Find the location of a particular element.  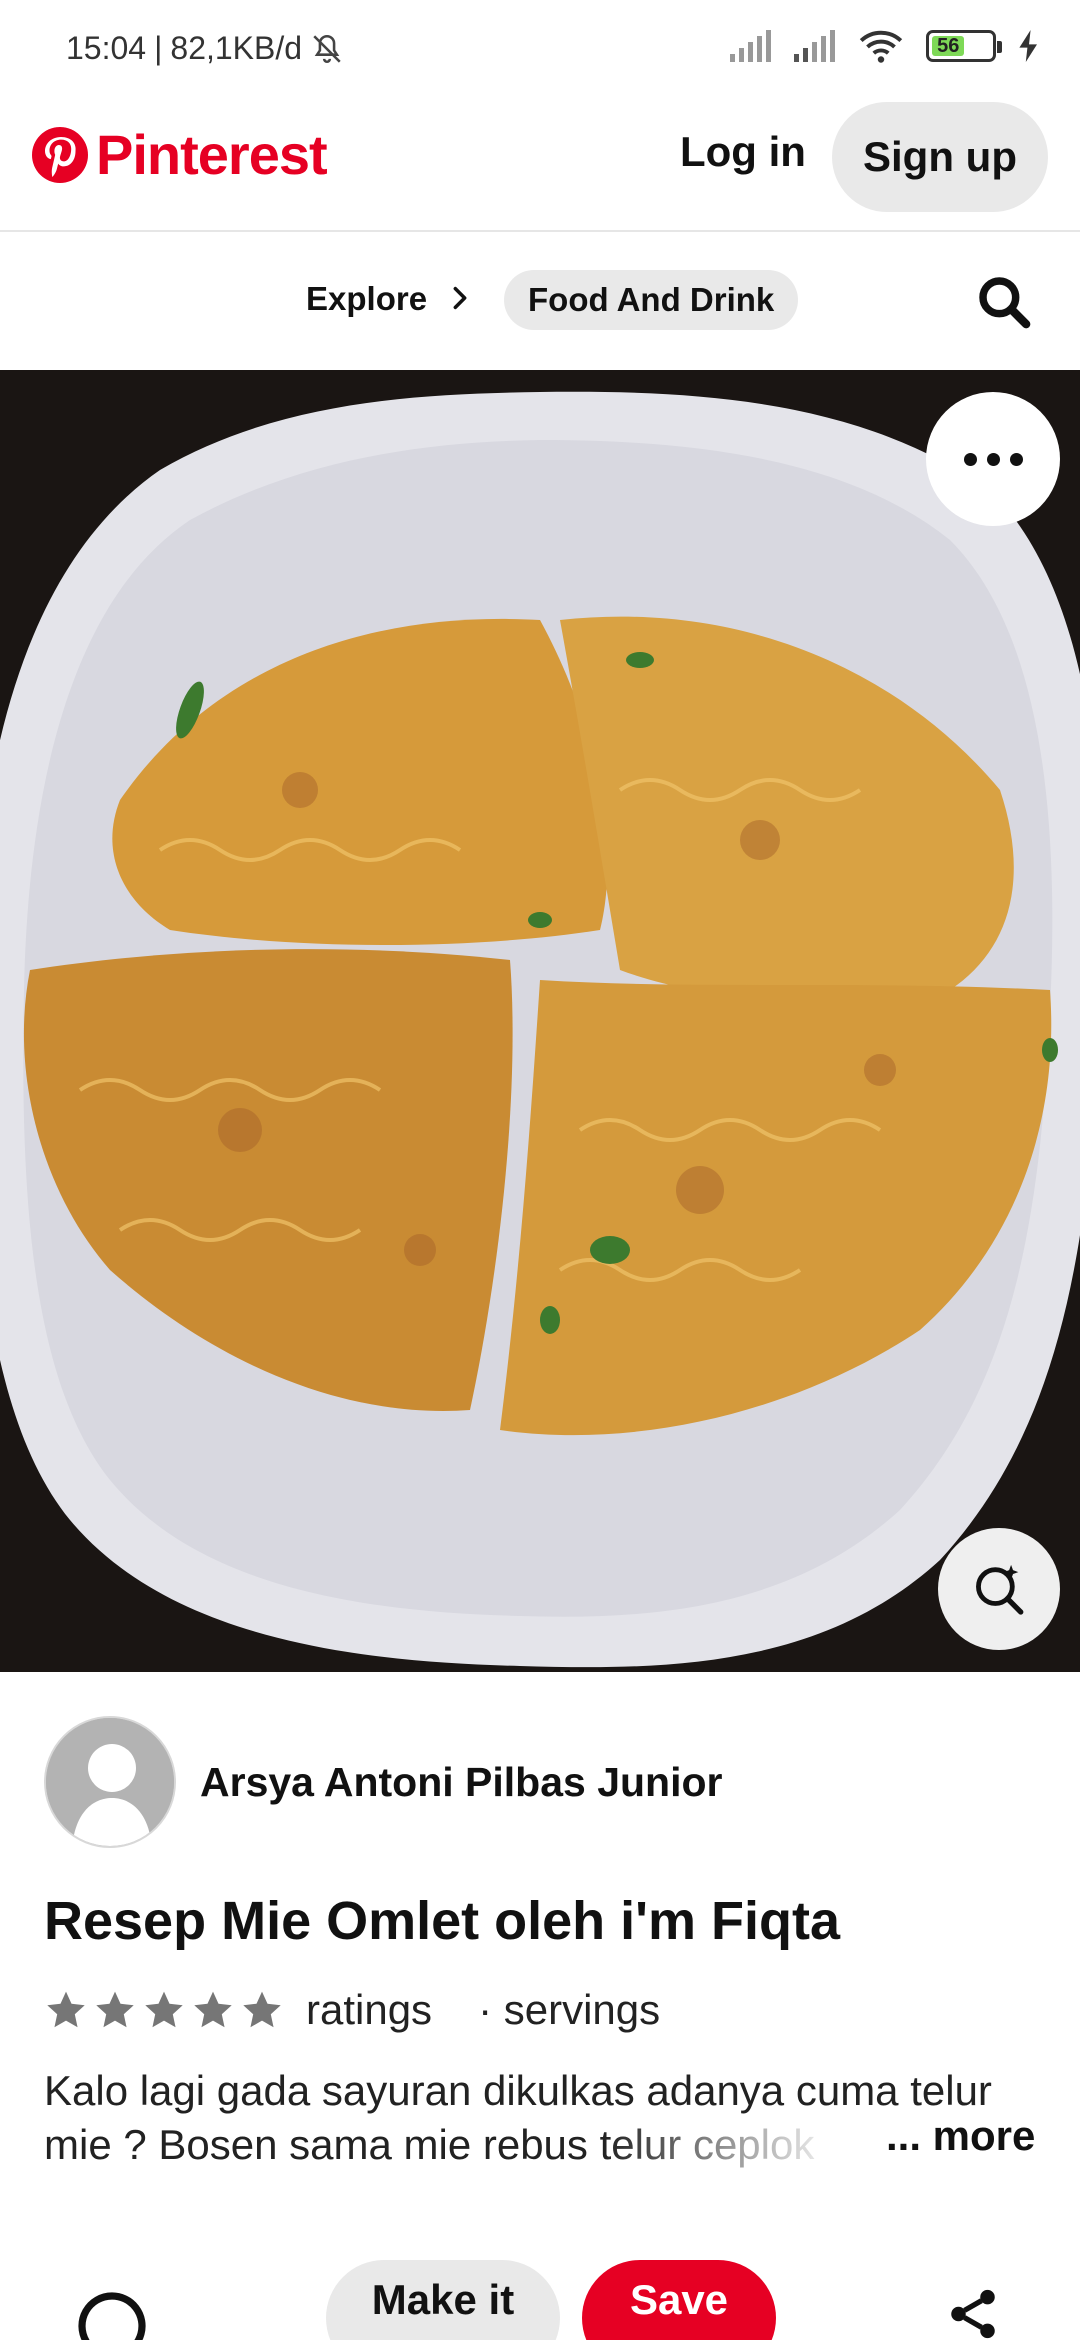

star-rating is located at coordinates (164, 2010).